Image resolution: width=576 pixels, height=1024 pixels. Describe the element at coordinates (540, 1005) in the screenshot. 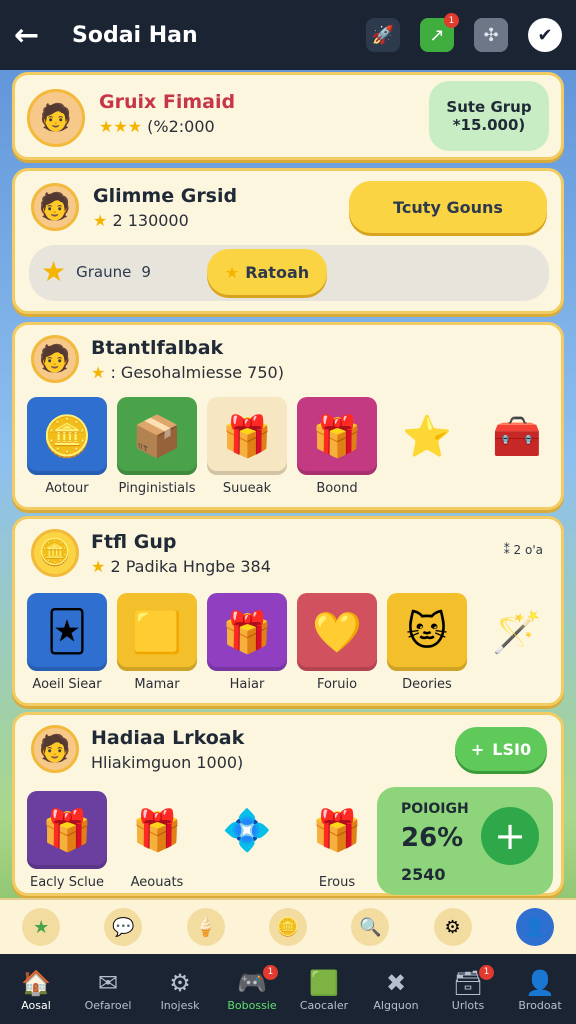

I see `nav-label: Brodoat` at that location.